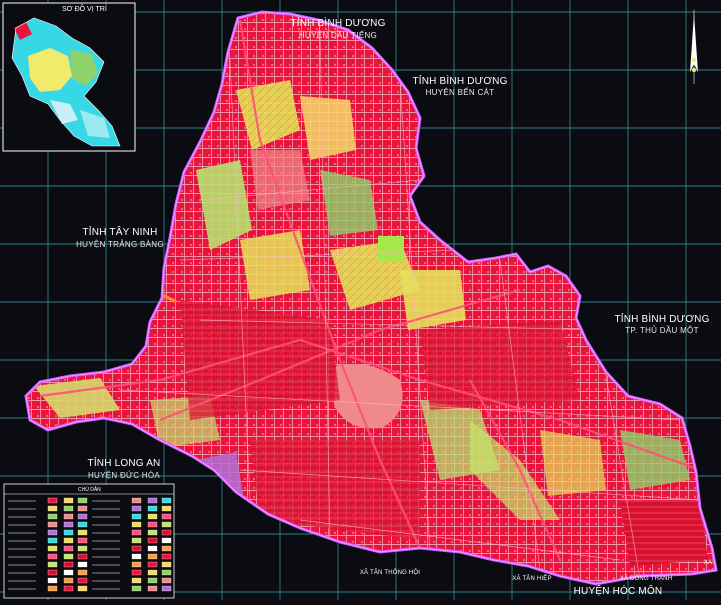  Describe the element at coordinates (124, 475) in the screenshot. I see `label-longan-district: HUYỆN ĐỨC HÒA` at that location.